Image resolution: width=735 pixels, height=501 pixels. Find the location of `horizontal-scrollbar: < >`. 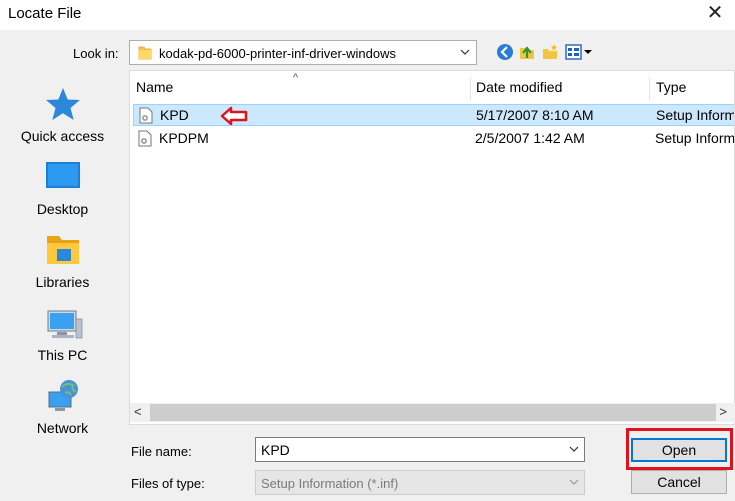

horizontal-scrollbar: < > is located at coordinates (432, 412).